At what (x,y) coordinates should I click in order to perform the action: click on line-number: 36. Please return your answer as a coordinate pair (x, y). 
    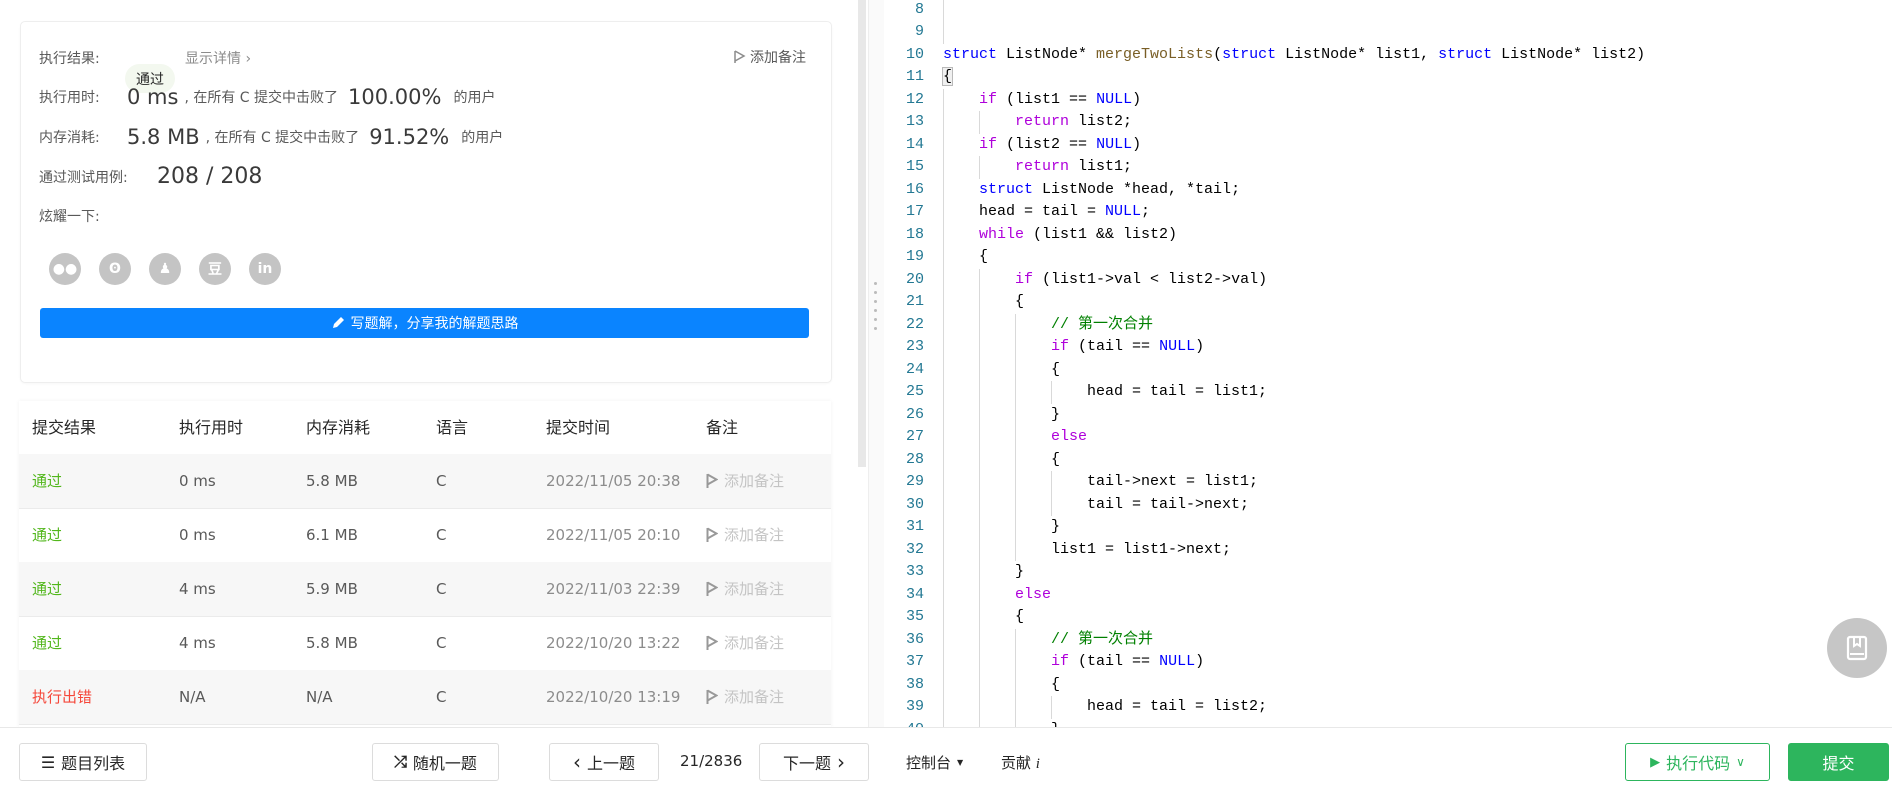
    Looking at the image, I should click on (914, 639).